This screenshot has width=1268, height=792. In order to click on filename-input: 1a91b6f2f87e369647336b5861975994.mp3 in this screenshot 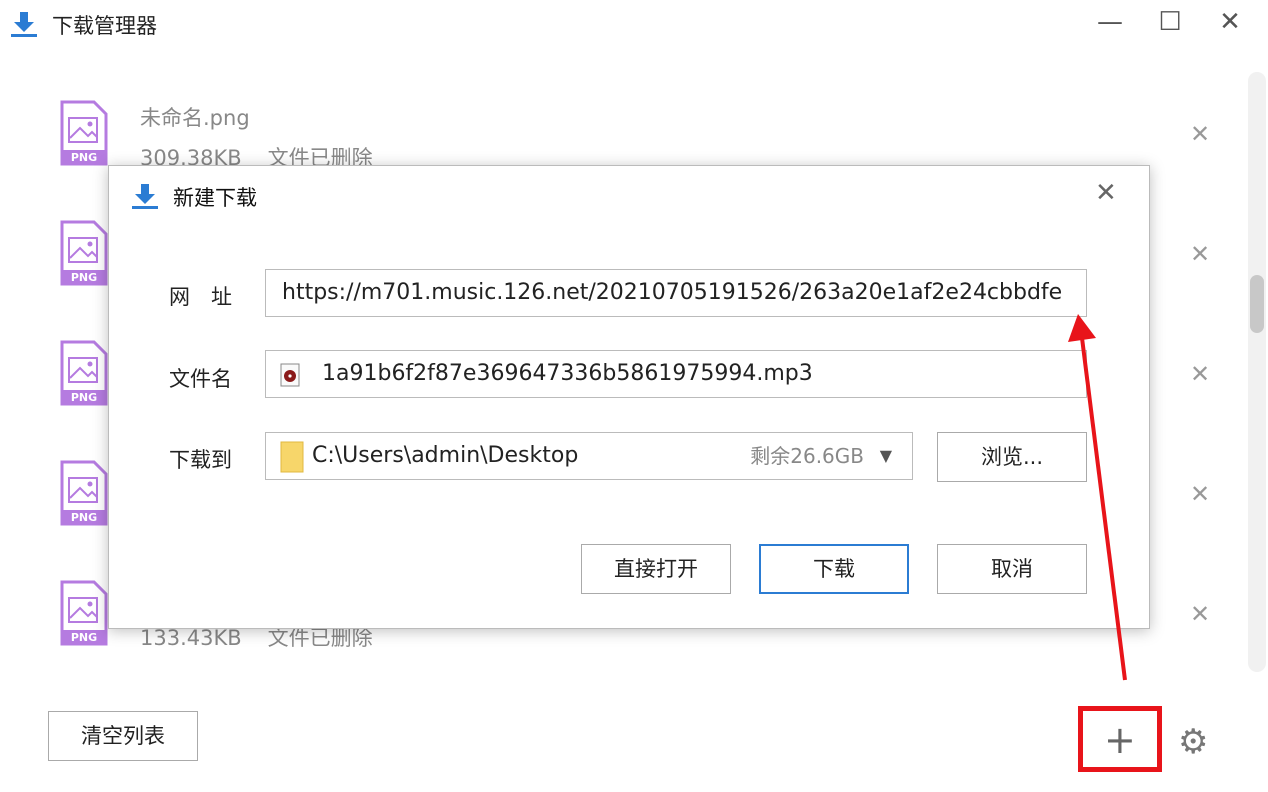, I will do `click(676, 374)`.